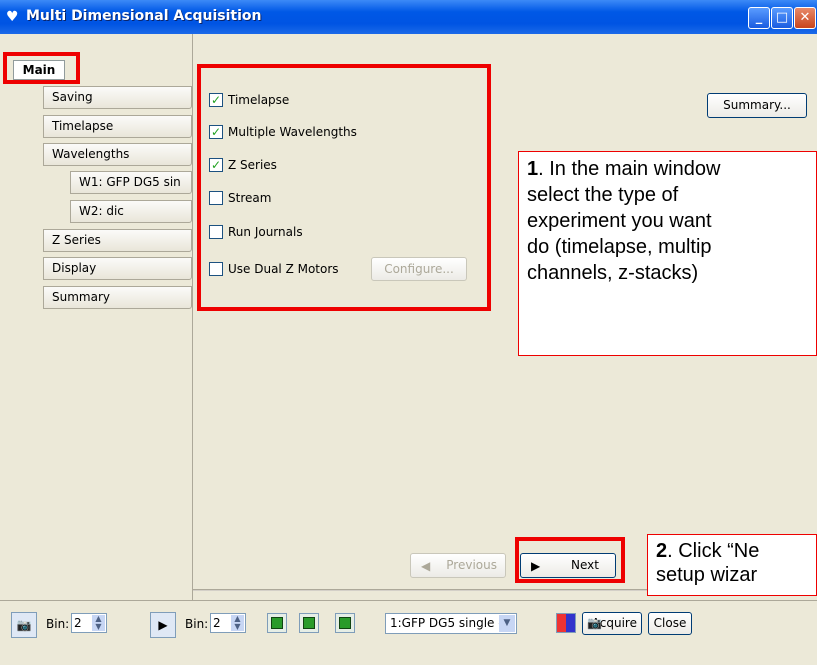 Image resolution: width=817 pixels, height=665 pixels. What do you see at coordinates (782, 18) in the screenshot?
I see `maximize-button: □` at bounding box center [782, 18].